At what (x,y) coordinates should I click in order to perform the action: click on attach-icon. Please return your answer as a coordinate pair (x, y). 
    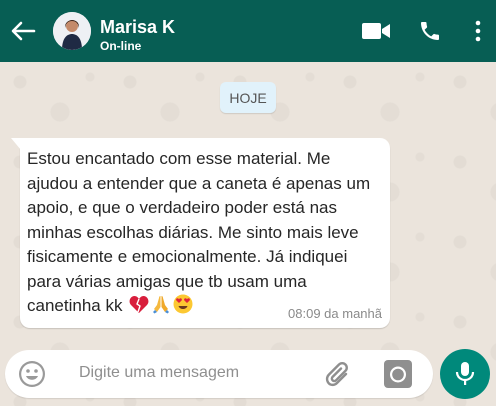
    Looking at the image, I should click on (336, 374).